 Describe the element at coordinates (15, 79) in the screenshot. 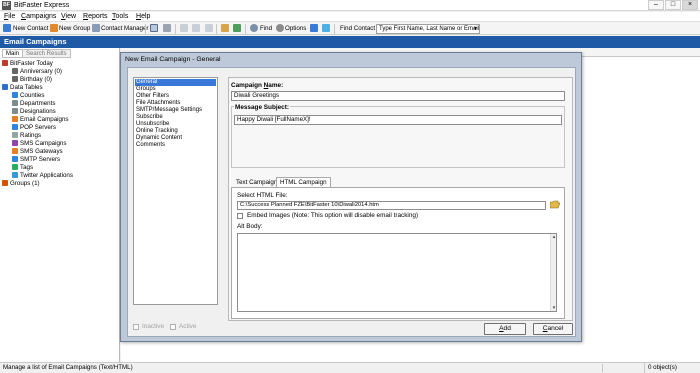

I see `birthday-icon` at that location.